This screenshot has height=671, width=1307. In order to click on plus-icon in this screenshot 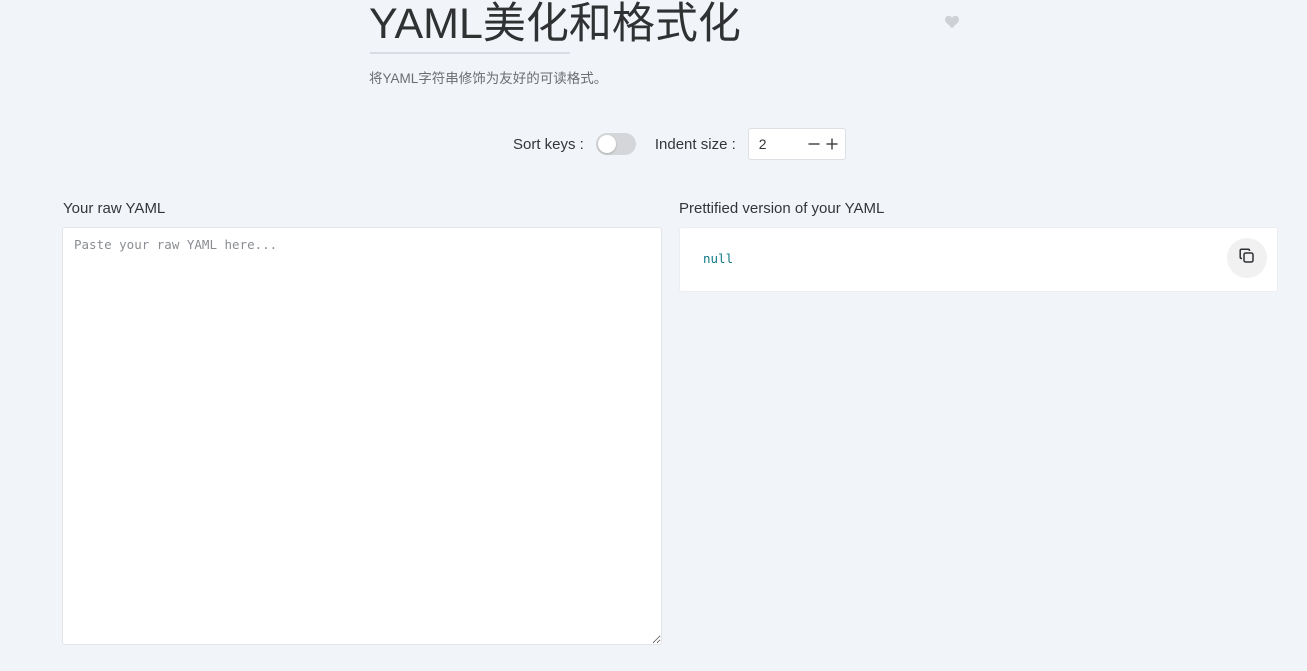, I will do `click(832, 144)`.